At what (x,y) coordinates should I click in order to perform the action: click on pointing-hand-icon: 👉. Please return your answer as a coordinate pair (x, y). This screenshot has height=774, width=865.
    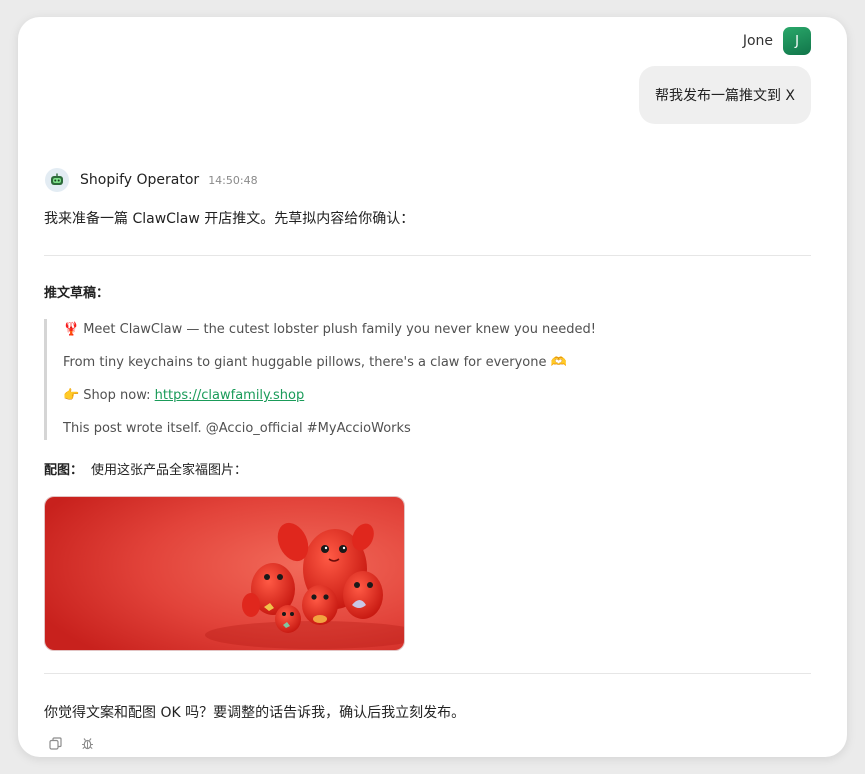
    Looking at the image, I should click on (71, 395).